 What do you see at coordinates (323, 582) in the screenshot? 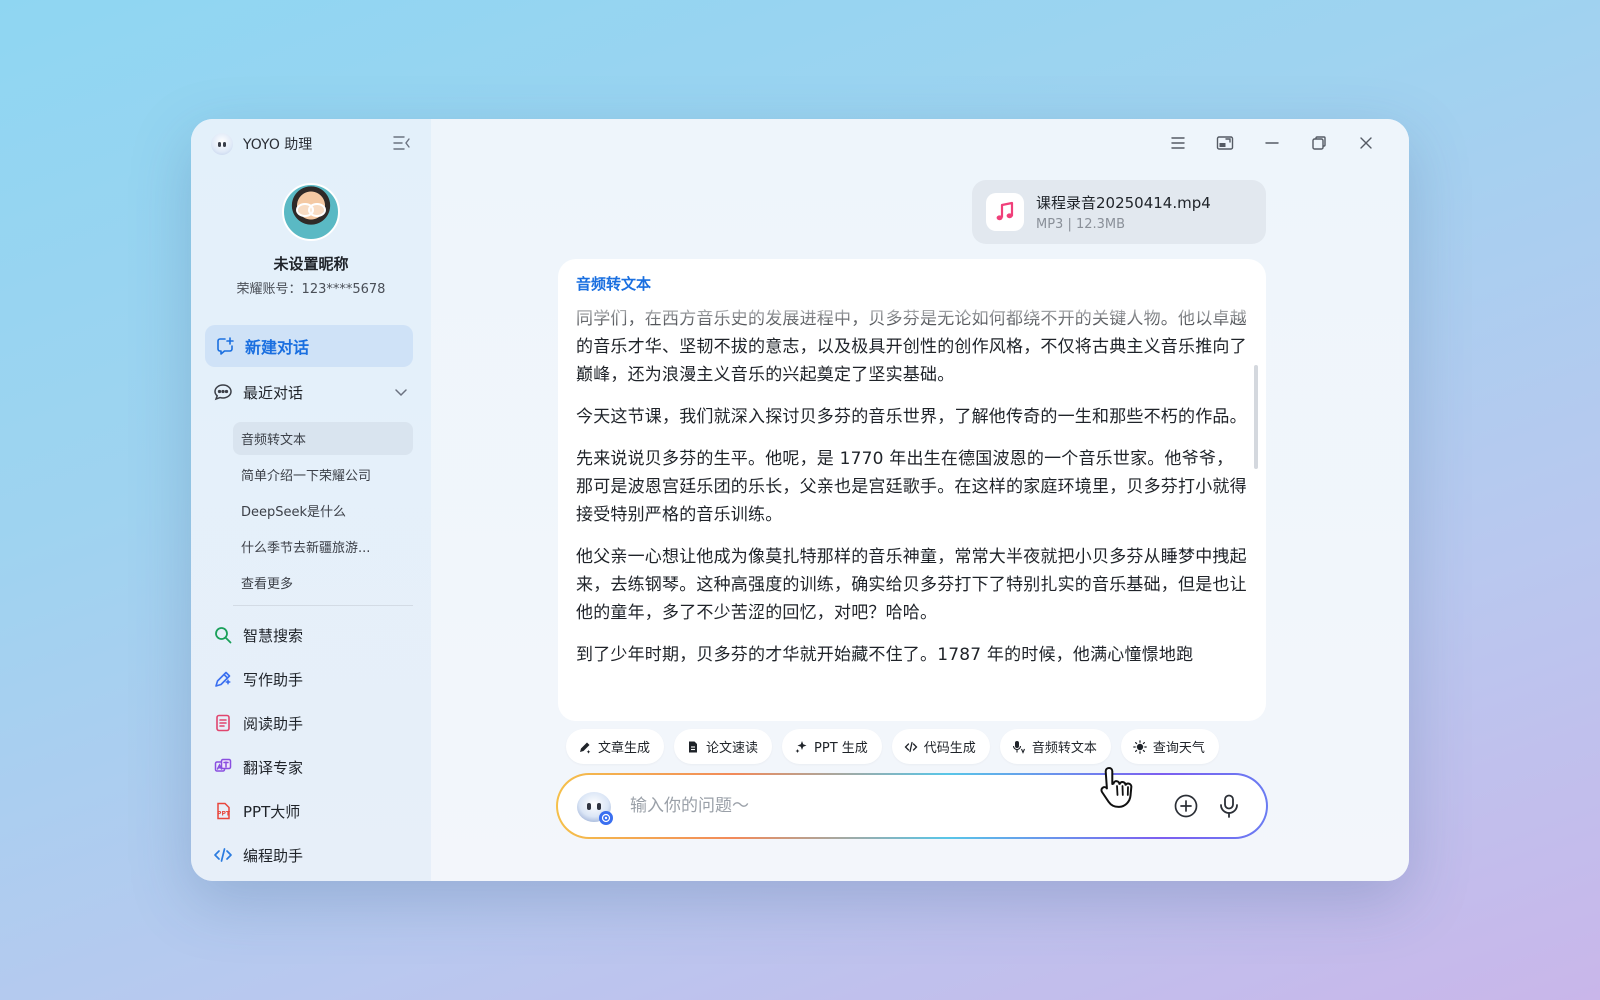
I see `see-more-link: 查看更多` at bounding box center [323, 582].